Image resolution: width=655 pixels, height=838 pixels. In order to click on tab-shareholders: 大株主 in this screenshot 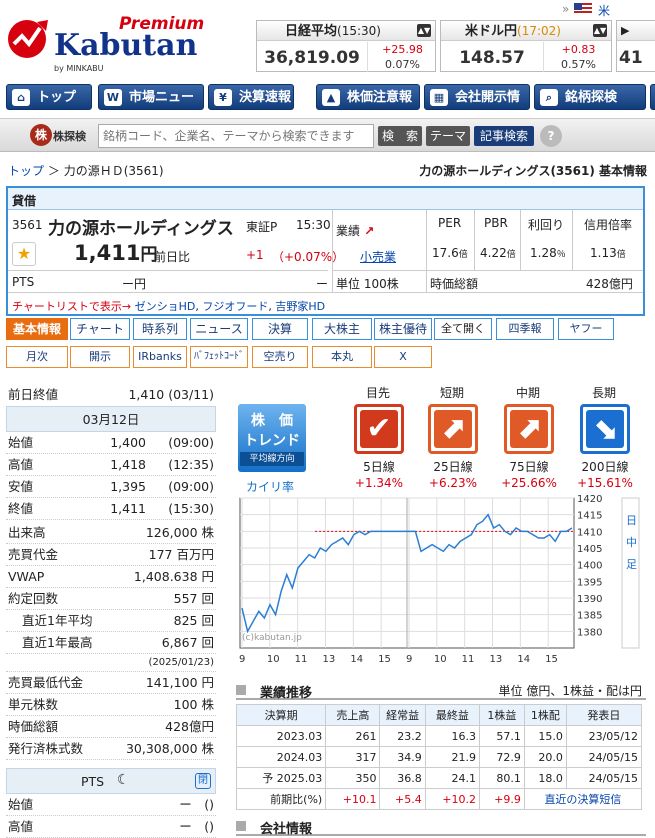, I will do `click(342, 329)`.